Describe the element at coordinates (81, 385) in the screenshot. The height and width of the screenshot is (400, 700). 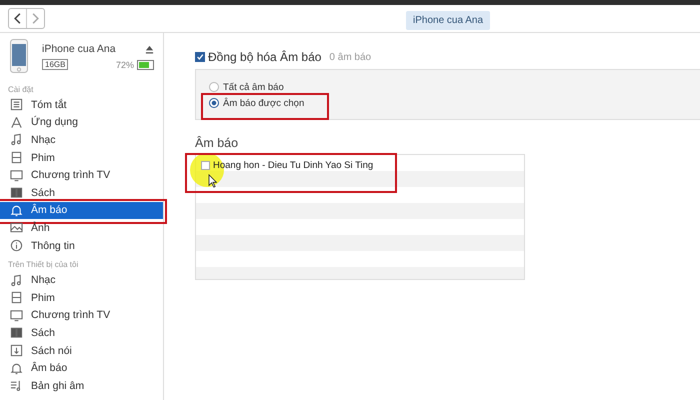
I see `sidebar-item: Bản ghi âm` at that location.